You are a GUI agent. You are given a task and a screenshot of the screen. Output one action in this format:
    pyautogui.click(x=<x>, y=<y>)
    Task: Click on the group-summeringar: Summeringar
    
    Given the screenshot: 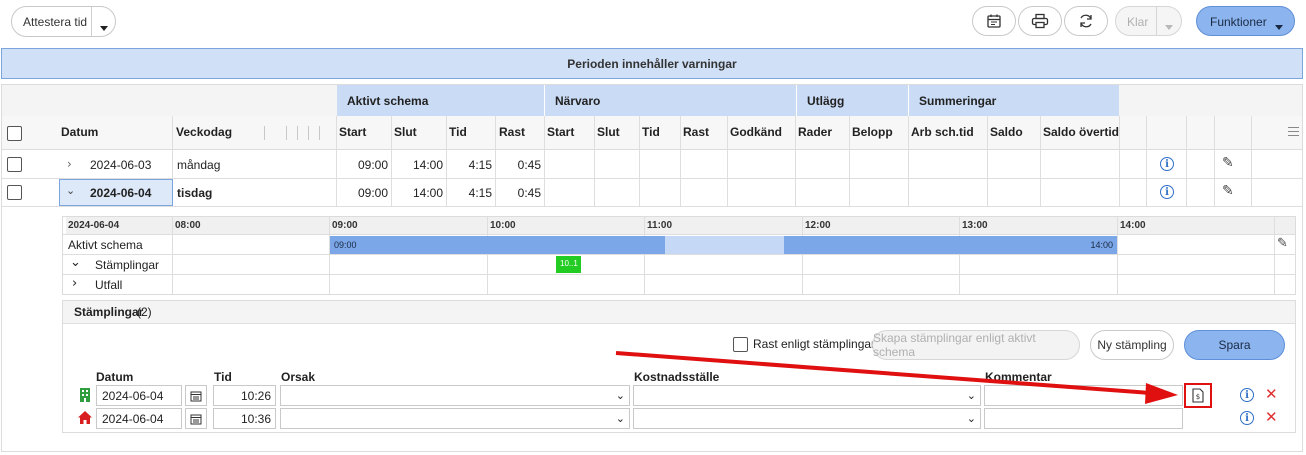 What is the action you would take?
    pyautogui.click(x=1013, y=100)
    